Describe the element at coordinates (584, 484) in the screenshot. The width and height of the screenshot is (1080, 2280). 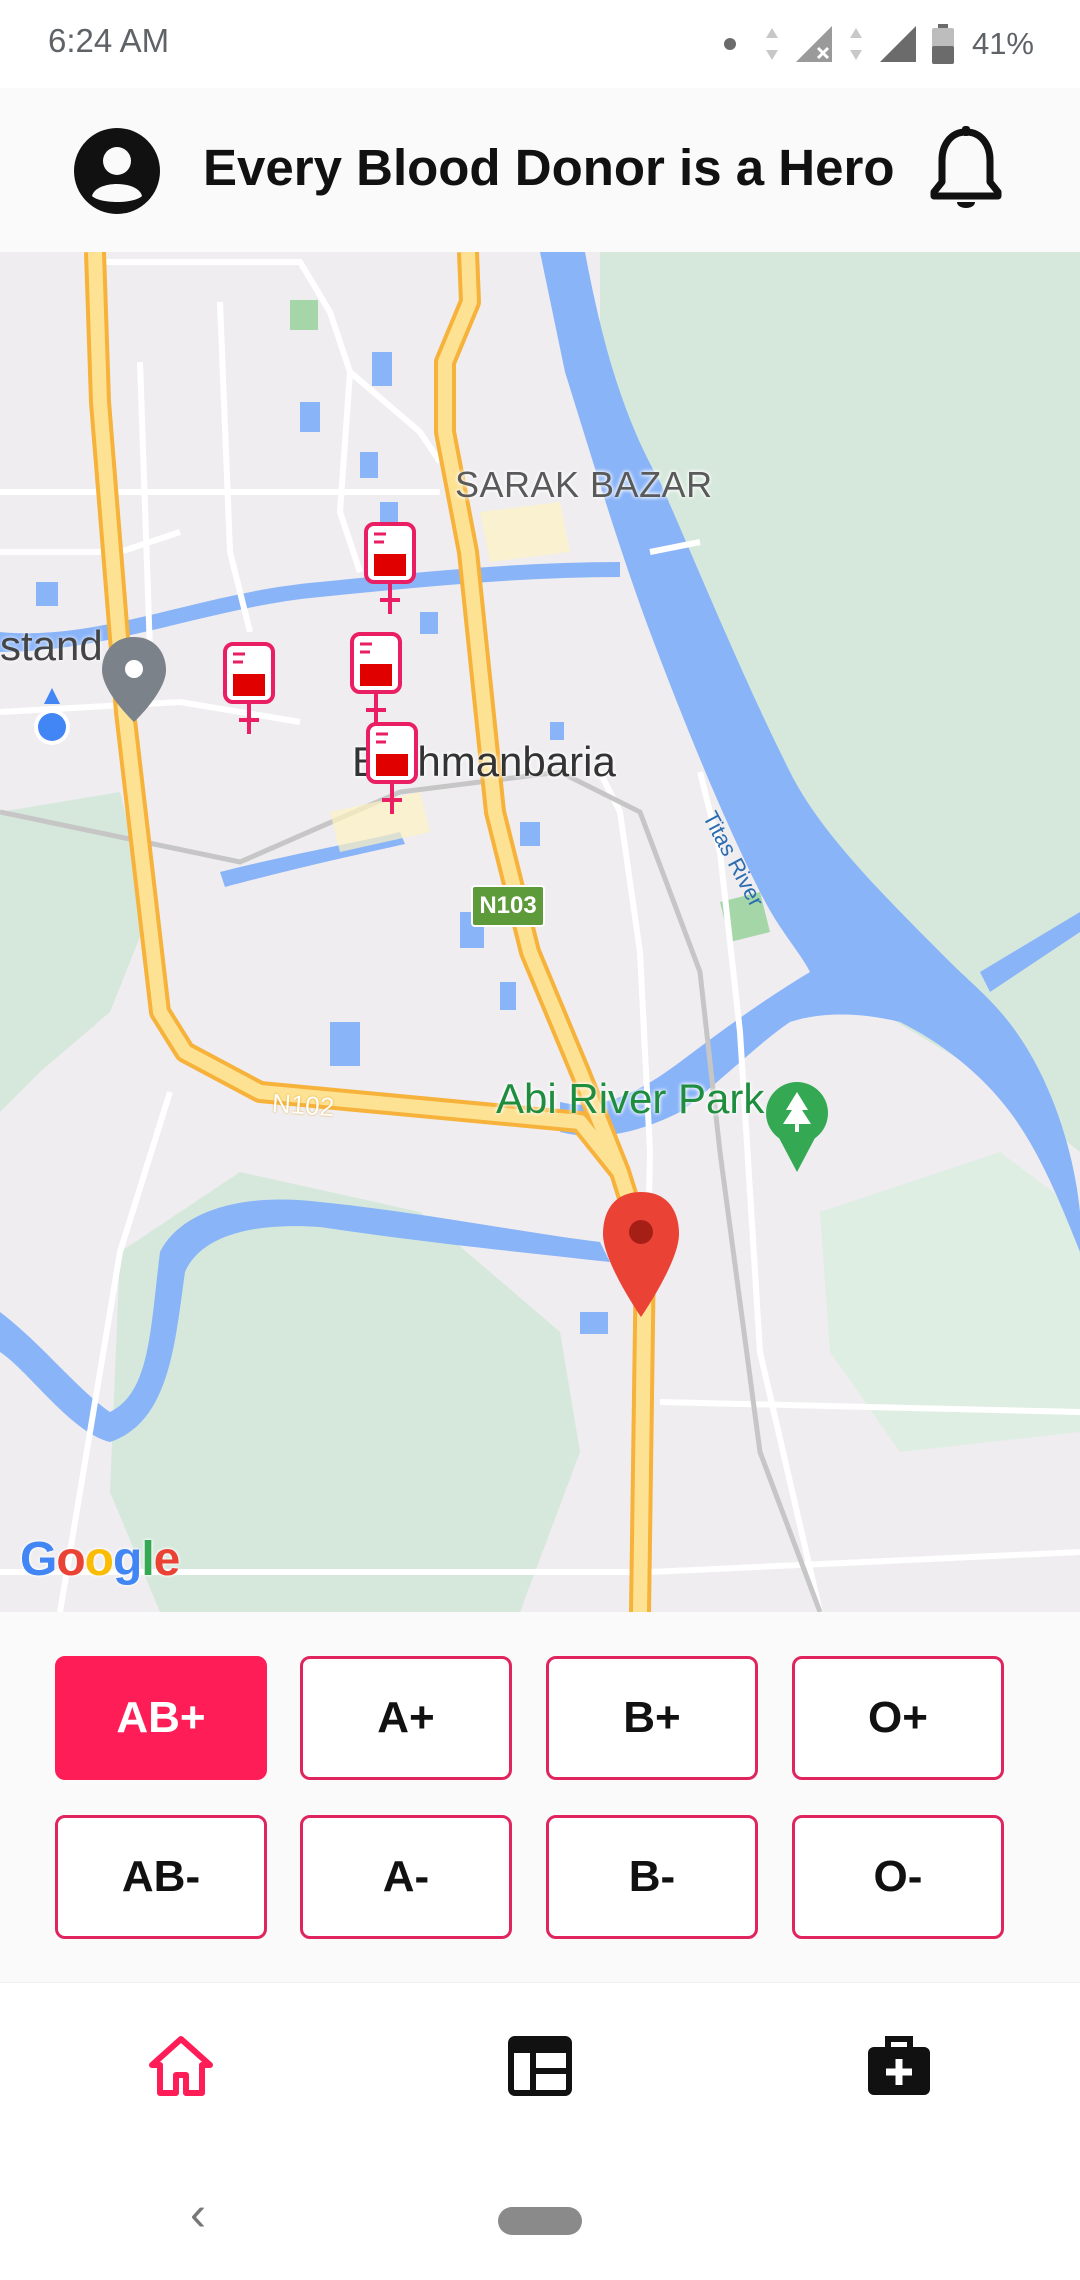
I see `map-label-sarak-bazar: SARAK BAZAR` at that location.